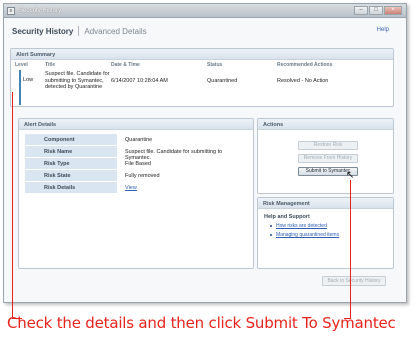 This screenshot has height=339, width=416. Describe the element at coordinates (202, 54) in the screenshot. I see `alert-summary-heading: Alert Summary` at that location.